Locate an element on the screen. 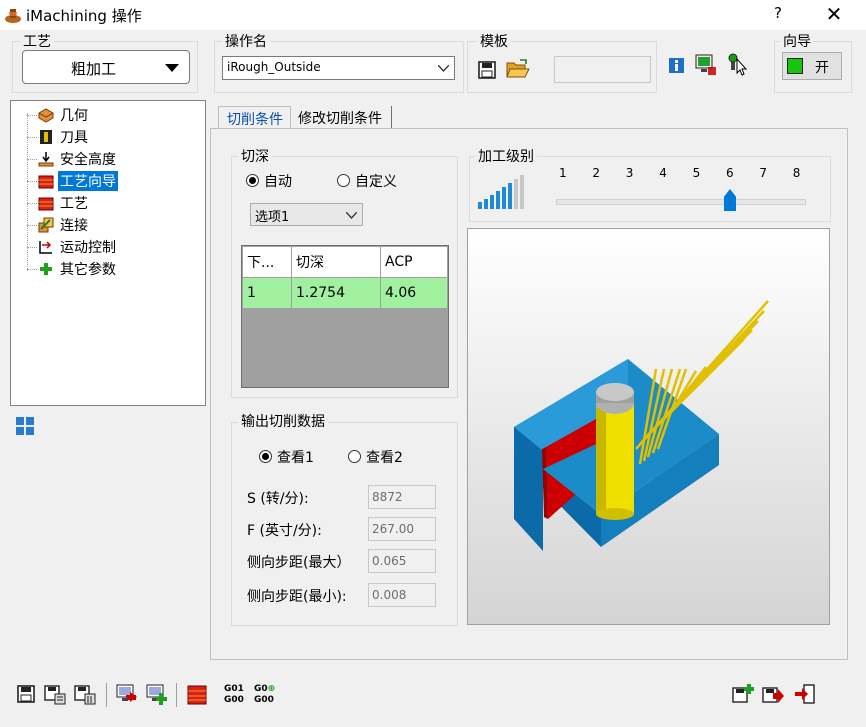 The width and height of the screenshot is (866, 727). part-3d-illustration is located at coordinates (641, 425).